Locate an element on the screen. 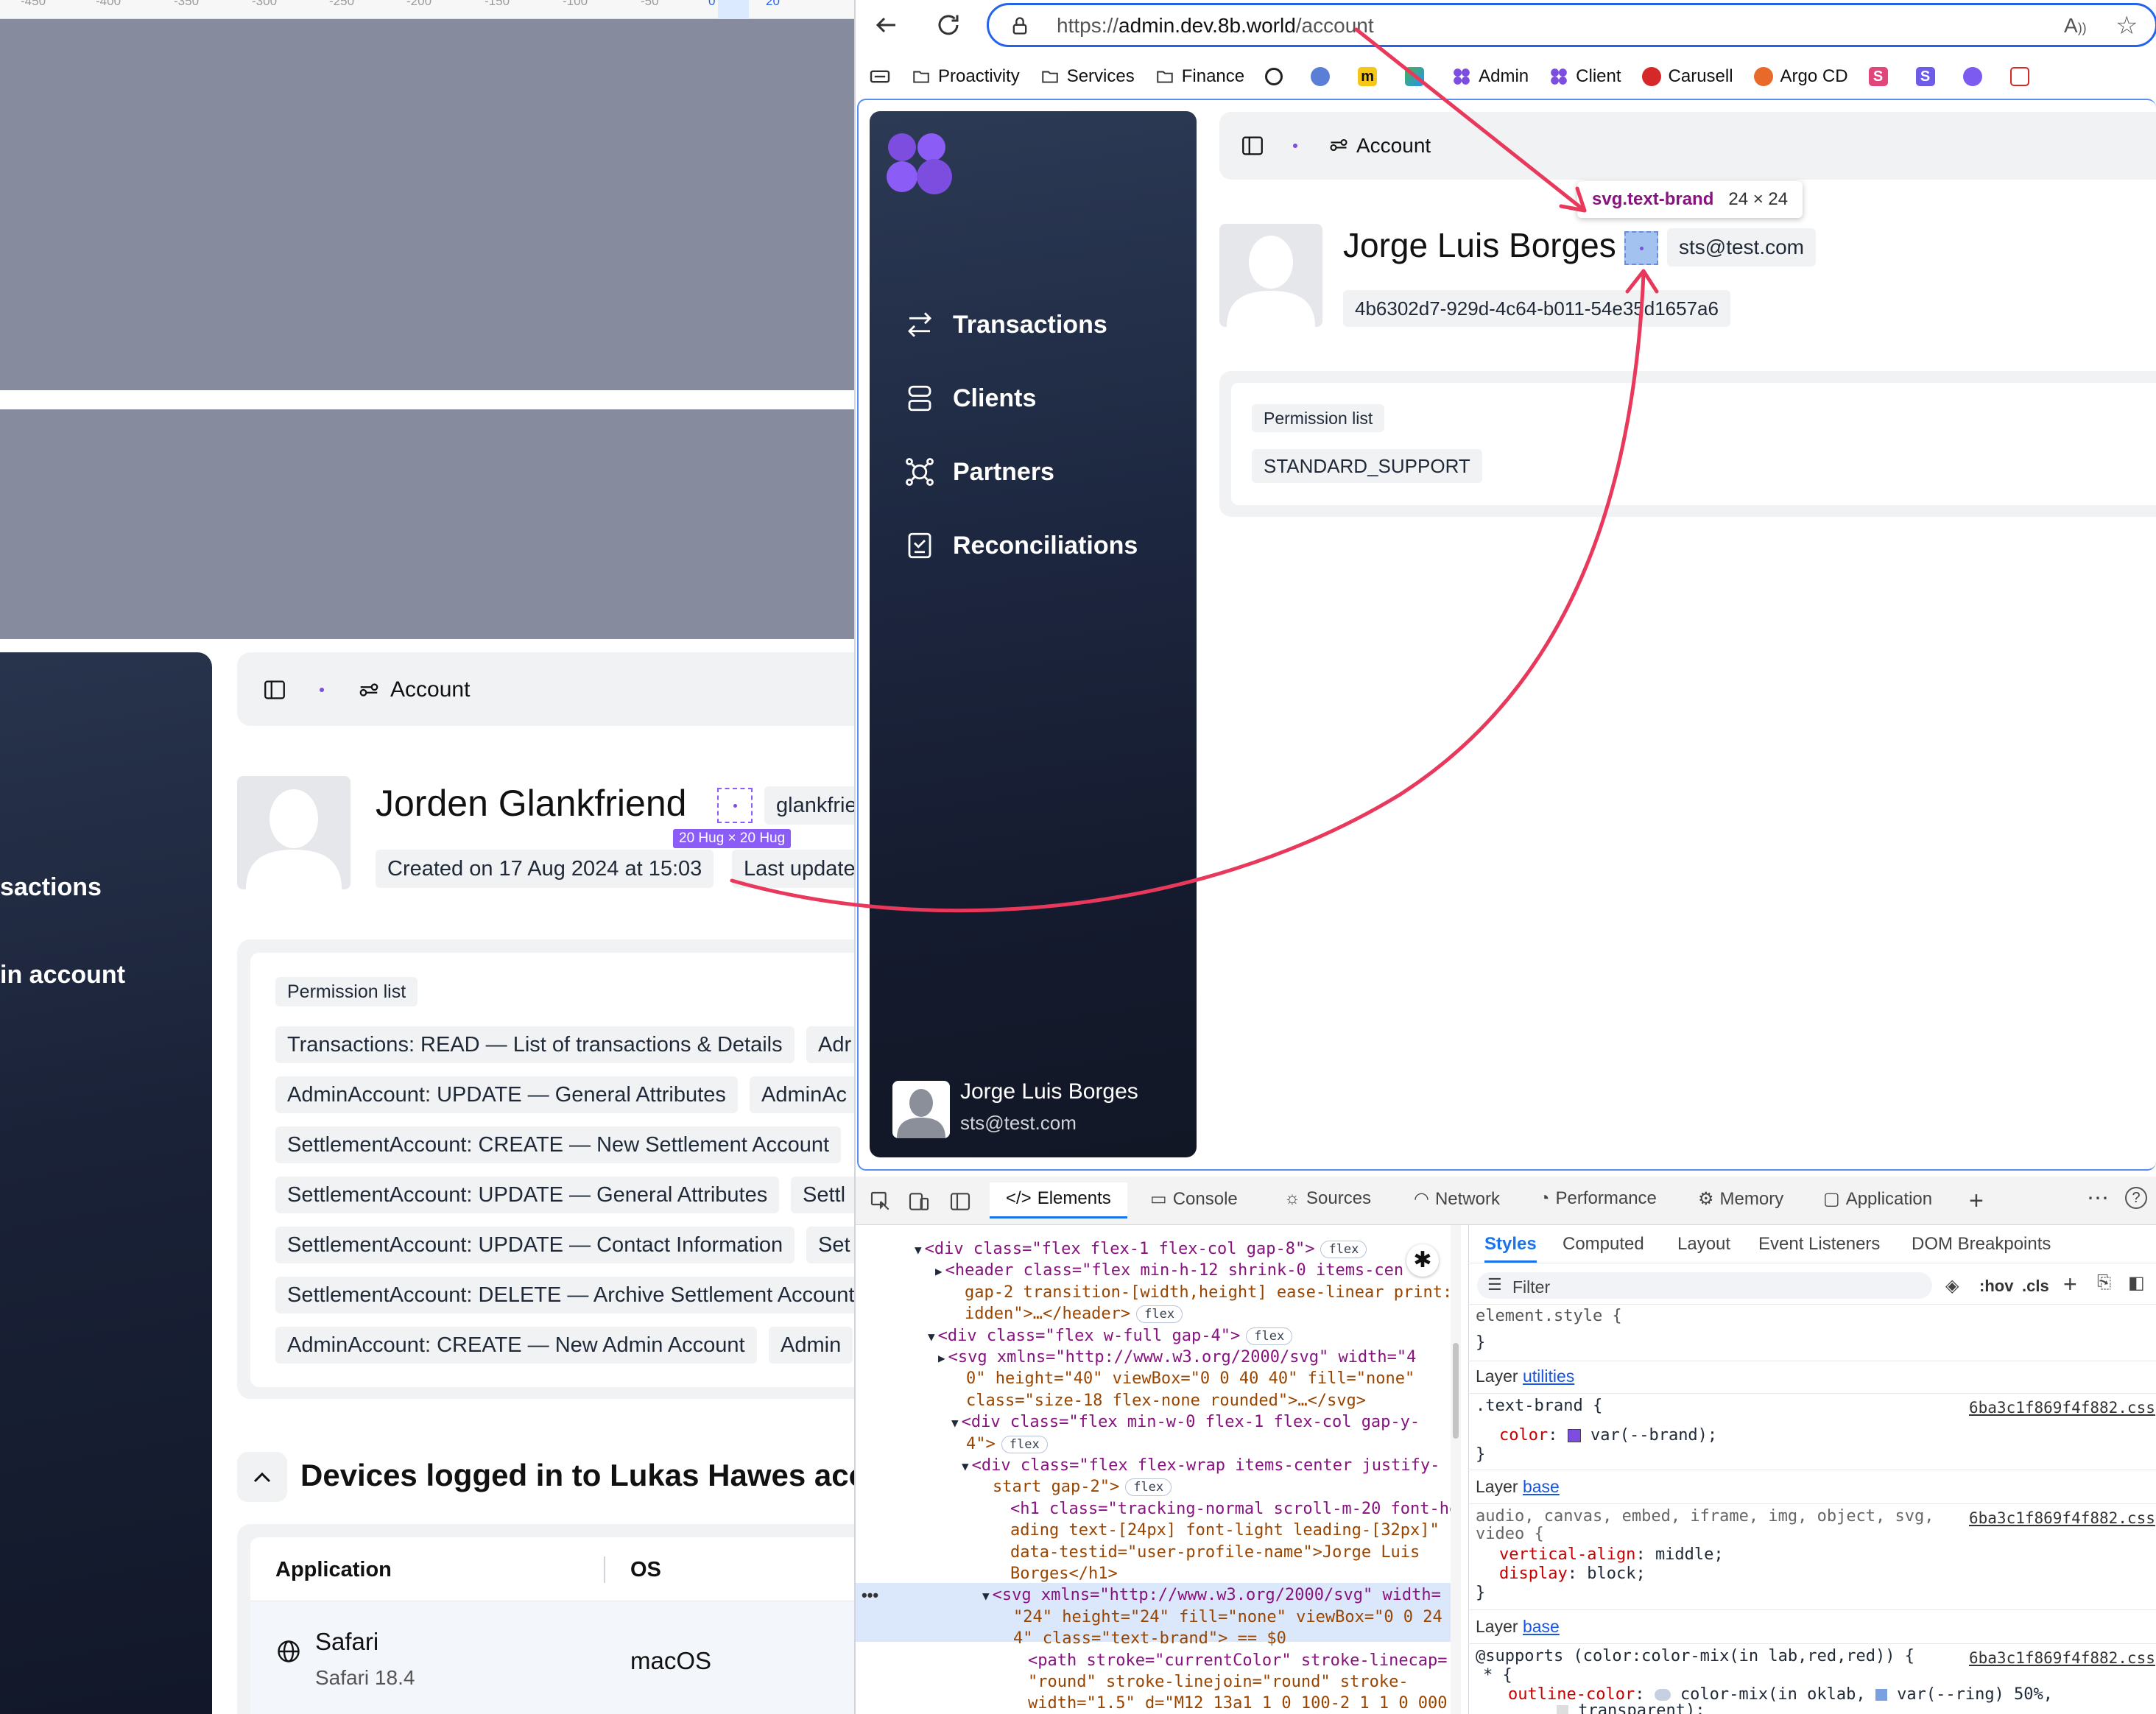 This screenshot has width=2156, height=1714. bookmark-carusell: Carusell is located at coordinates (1687, 77).